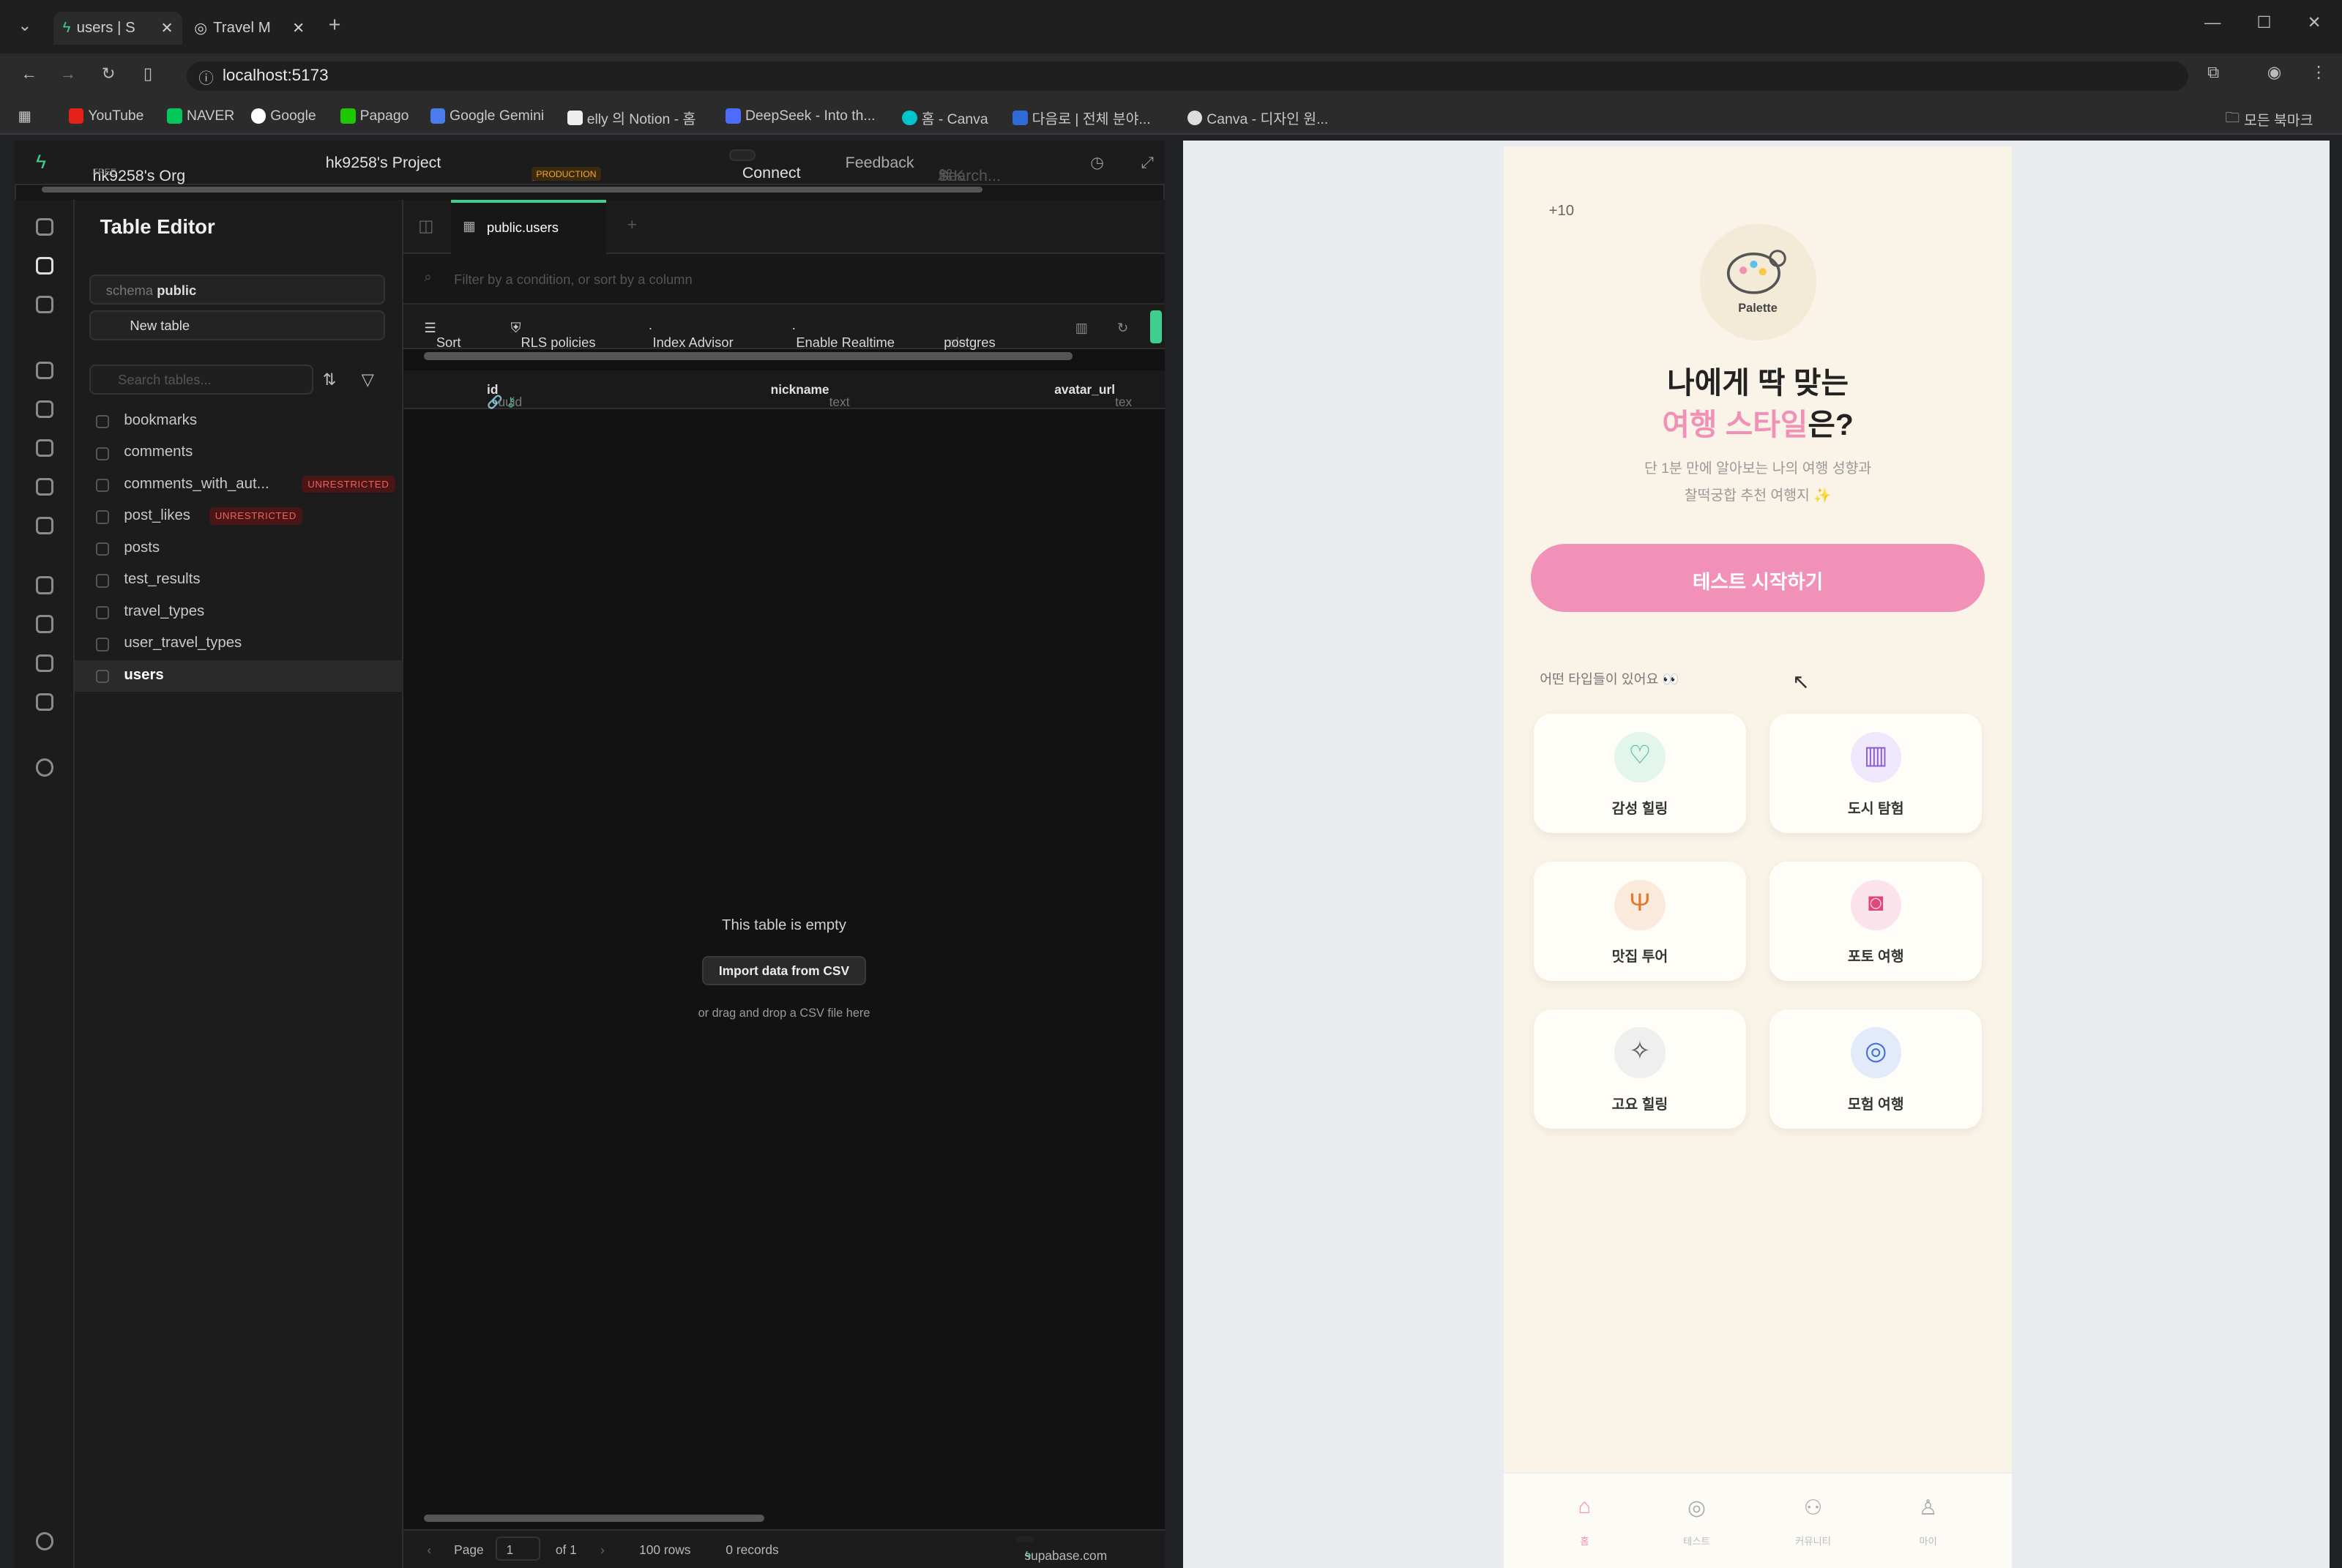 This screenshot has width=2342, height=1568. I want to click on new-table-button: New table, so click(238, 325).